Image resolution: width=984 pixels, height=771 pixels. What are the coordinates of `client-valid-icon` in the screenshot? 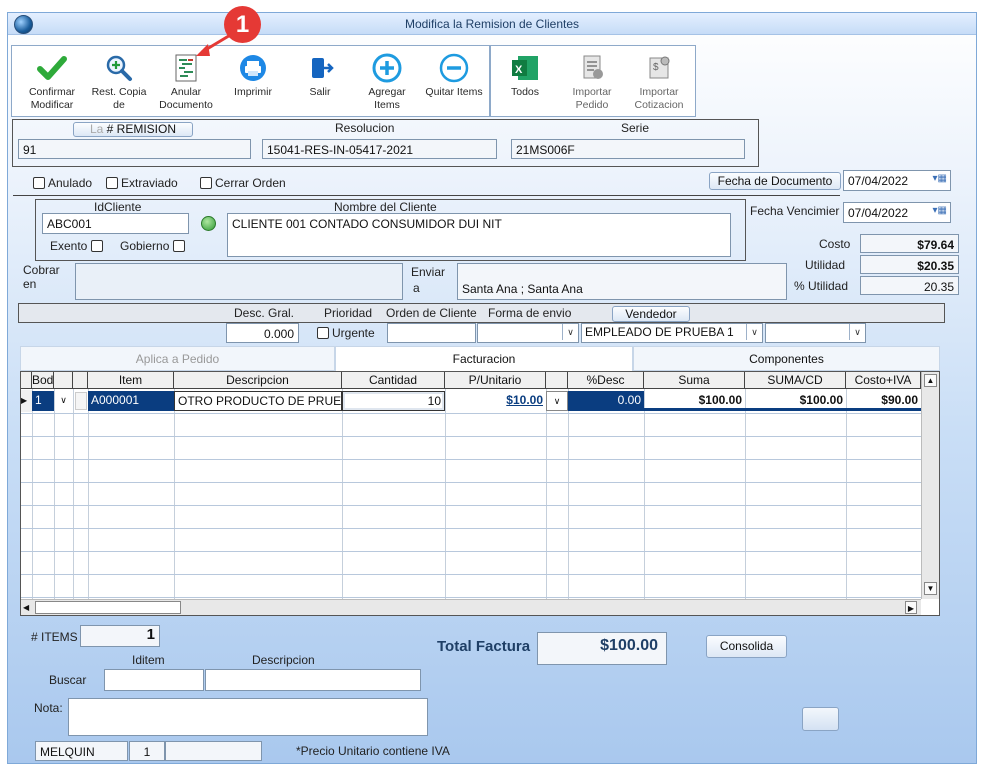 It's located at (208, 223).